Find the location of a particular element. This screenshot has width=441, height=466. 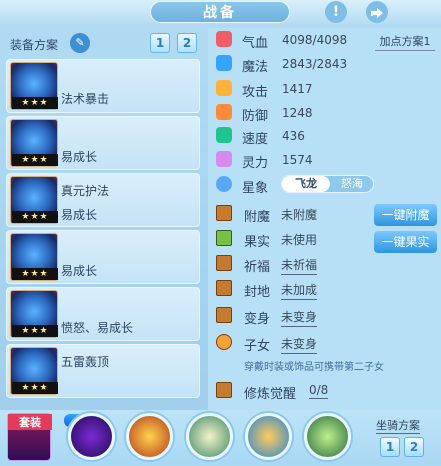

stat-hp: 气血 4098/4098 is located at coordinates (294, 40).